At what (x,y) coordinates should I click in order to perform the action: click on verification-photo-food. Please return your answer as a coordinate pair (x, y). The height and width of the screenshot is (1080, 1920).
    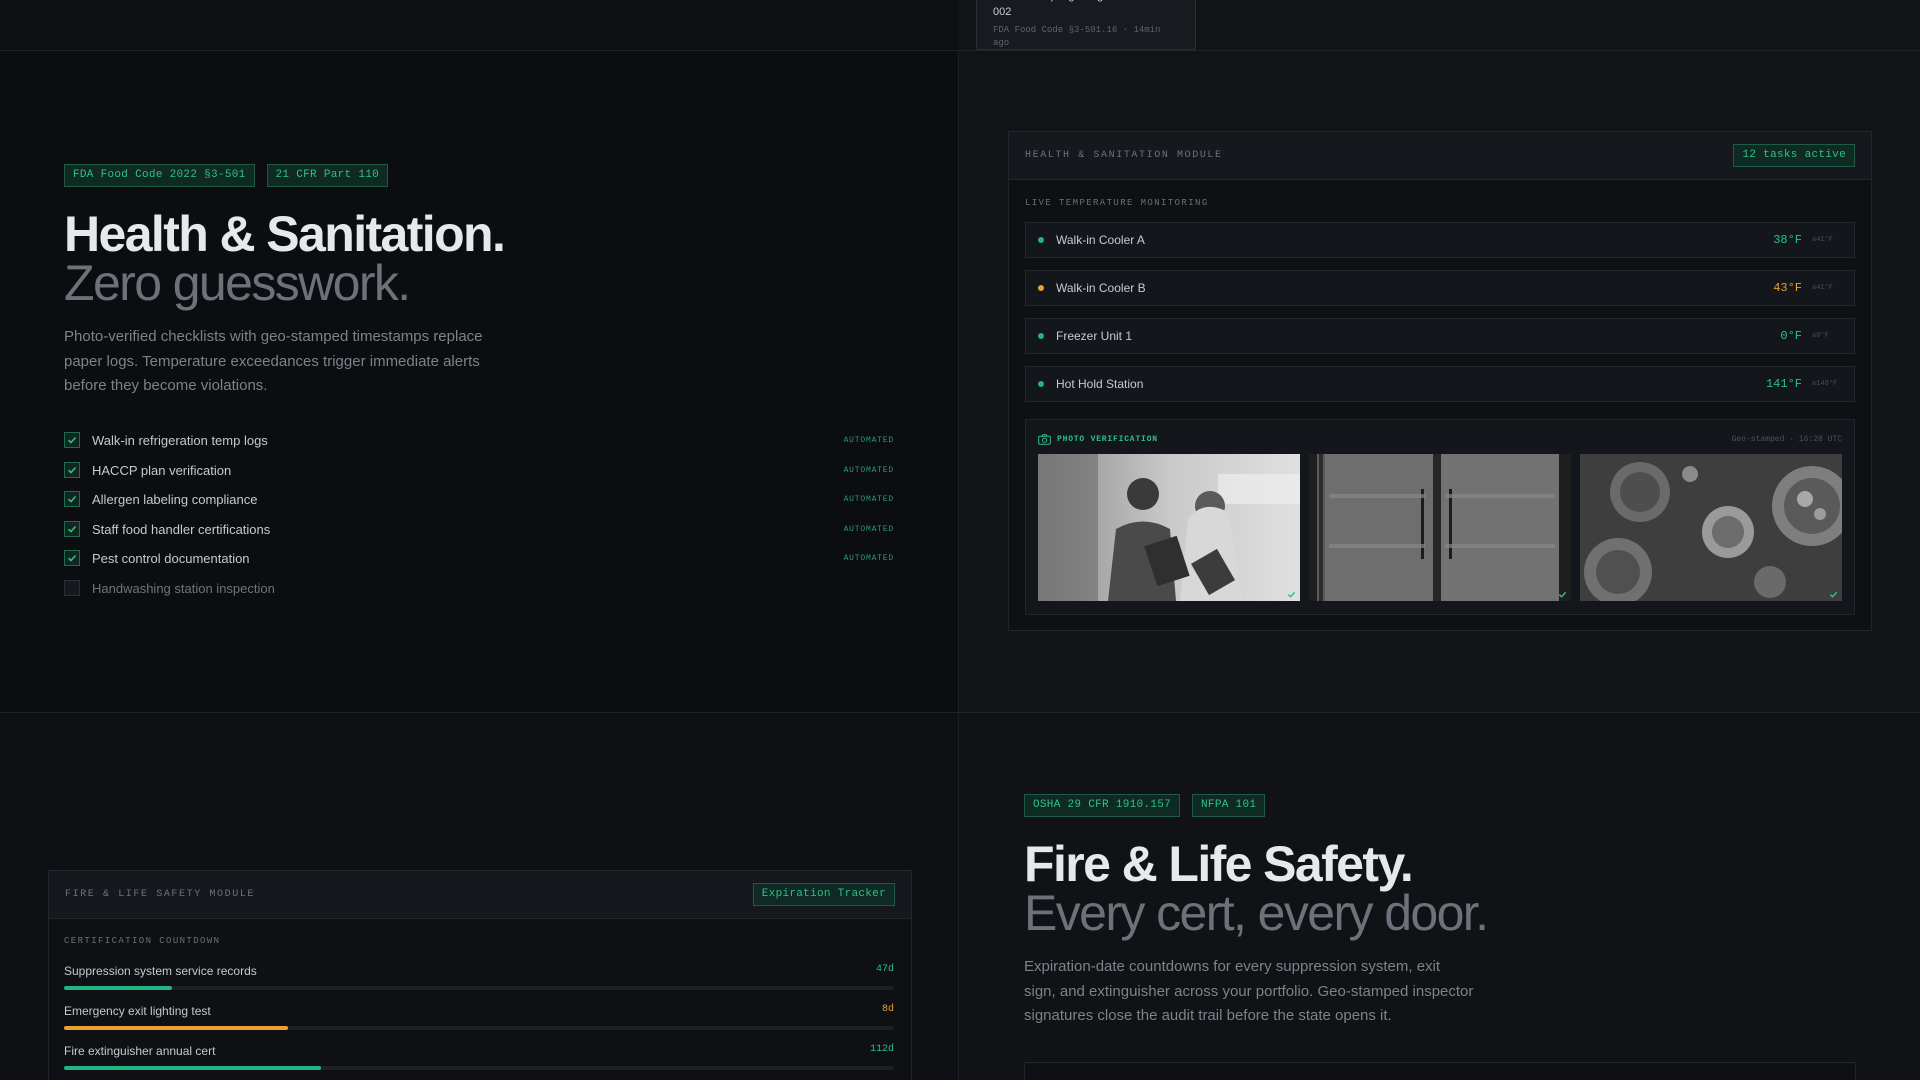
    Looking at the image, I should click on (1711, 527).